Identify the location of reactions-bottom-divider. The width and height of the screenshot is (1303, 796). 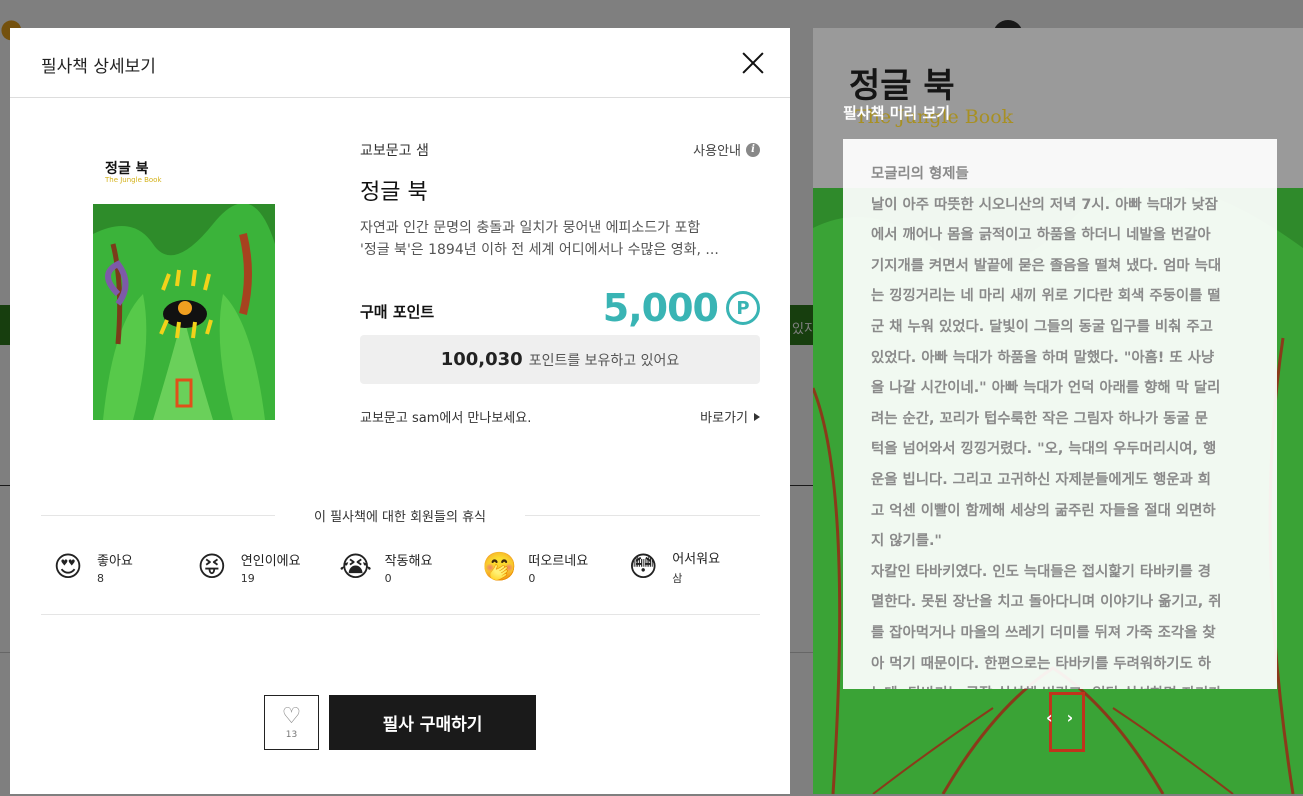
(400, 614).